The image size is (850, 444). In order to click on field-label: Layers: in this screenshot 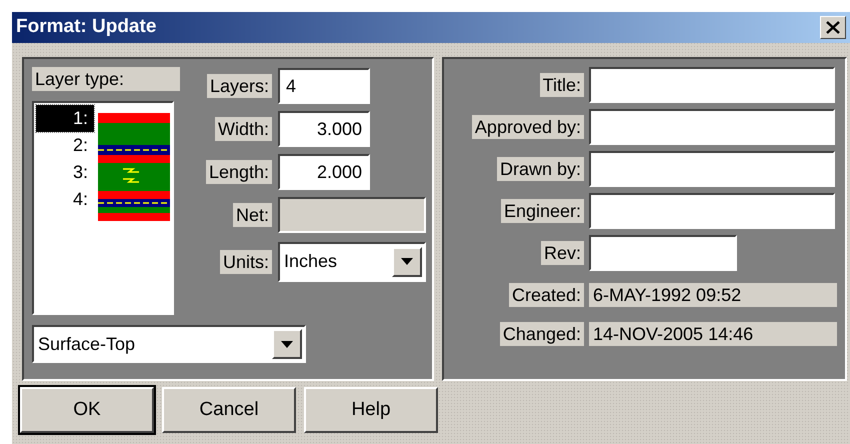, I will do `click(239, 86)`.